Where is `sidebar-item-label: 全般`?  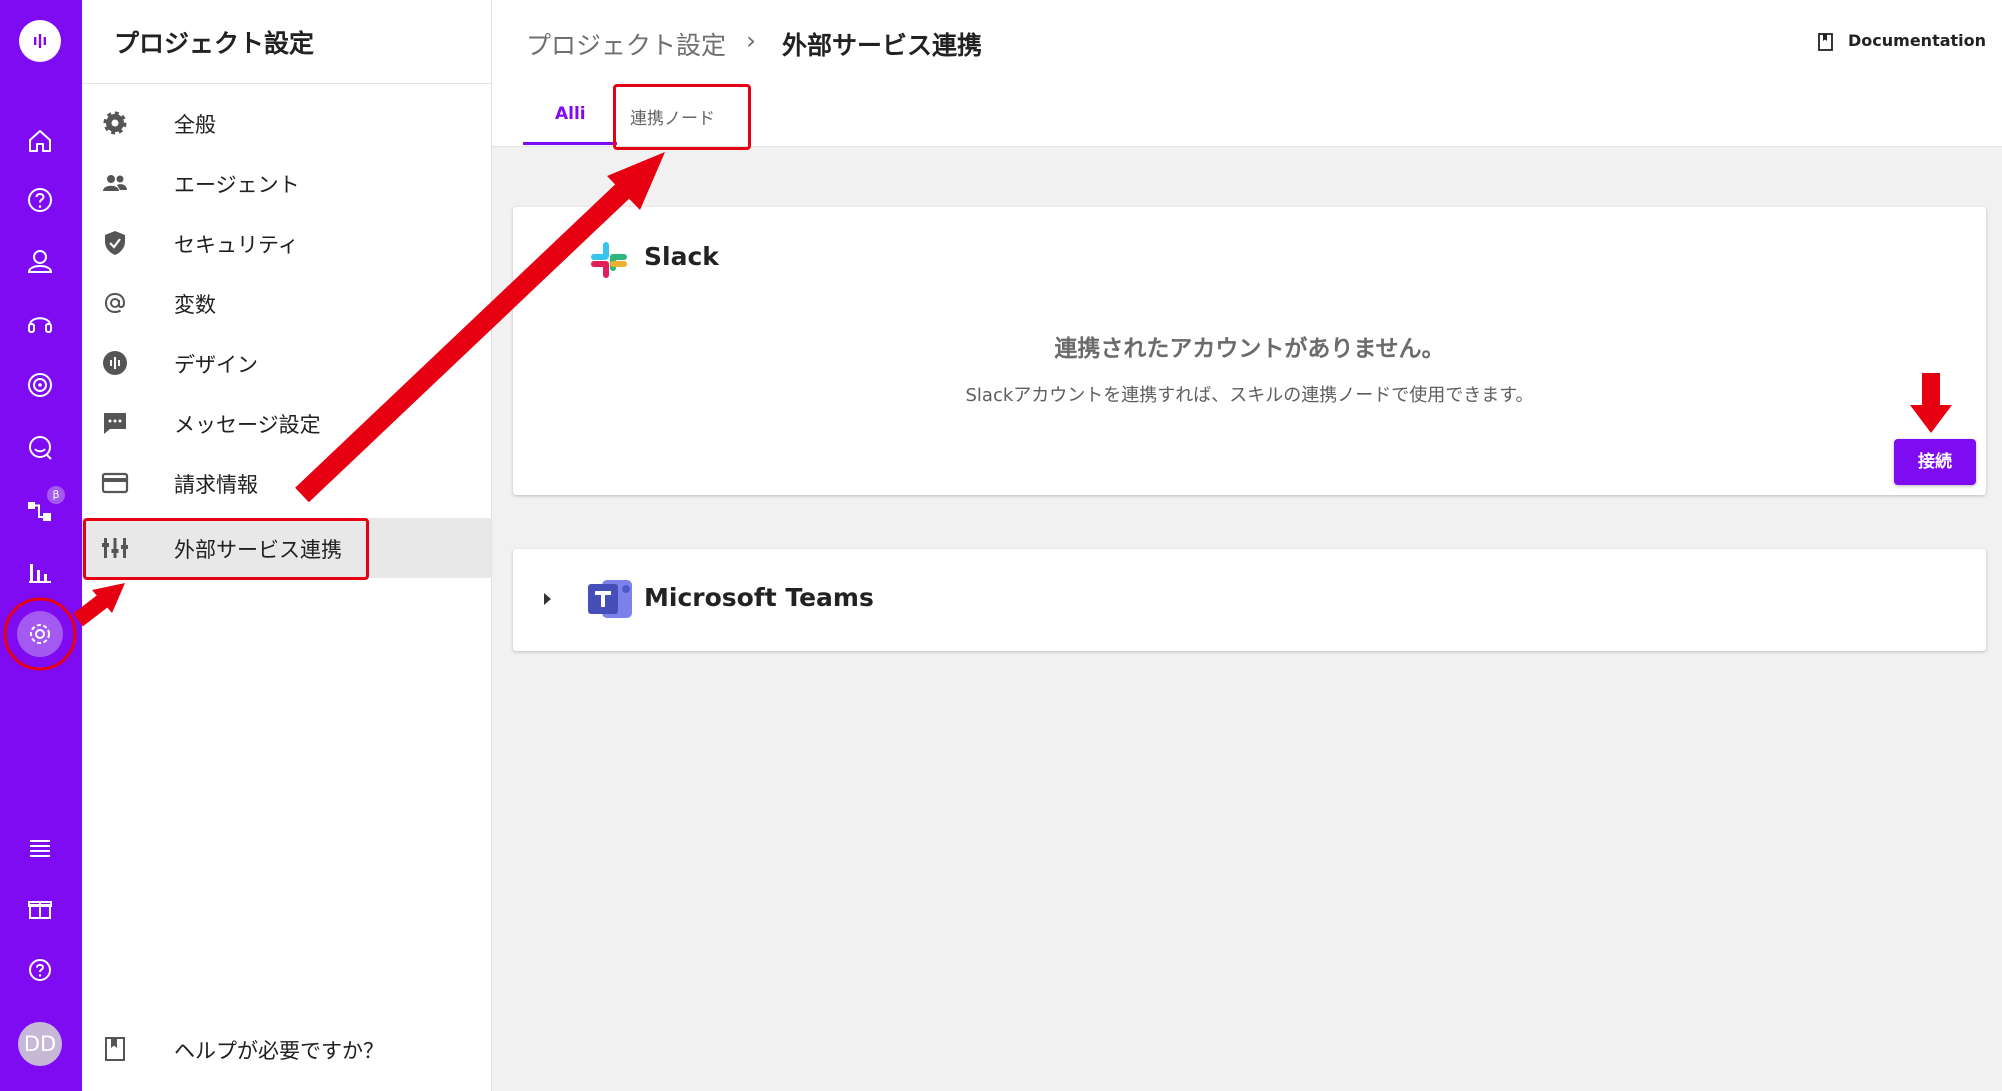 sidebar-item-label: 全般 is located at coordinates (195, 125).